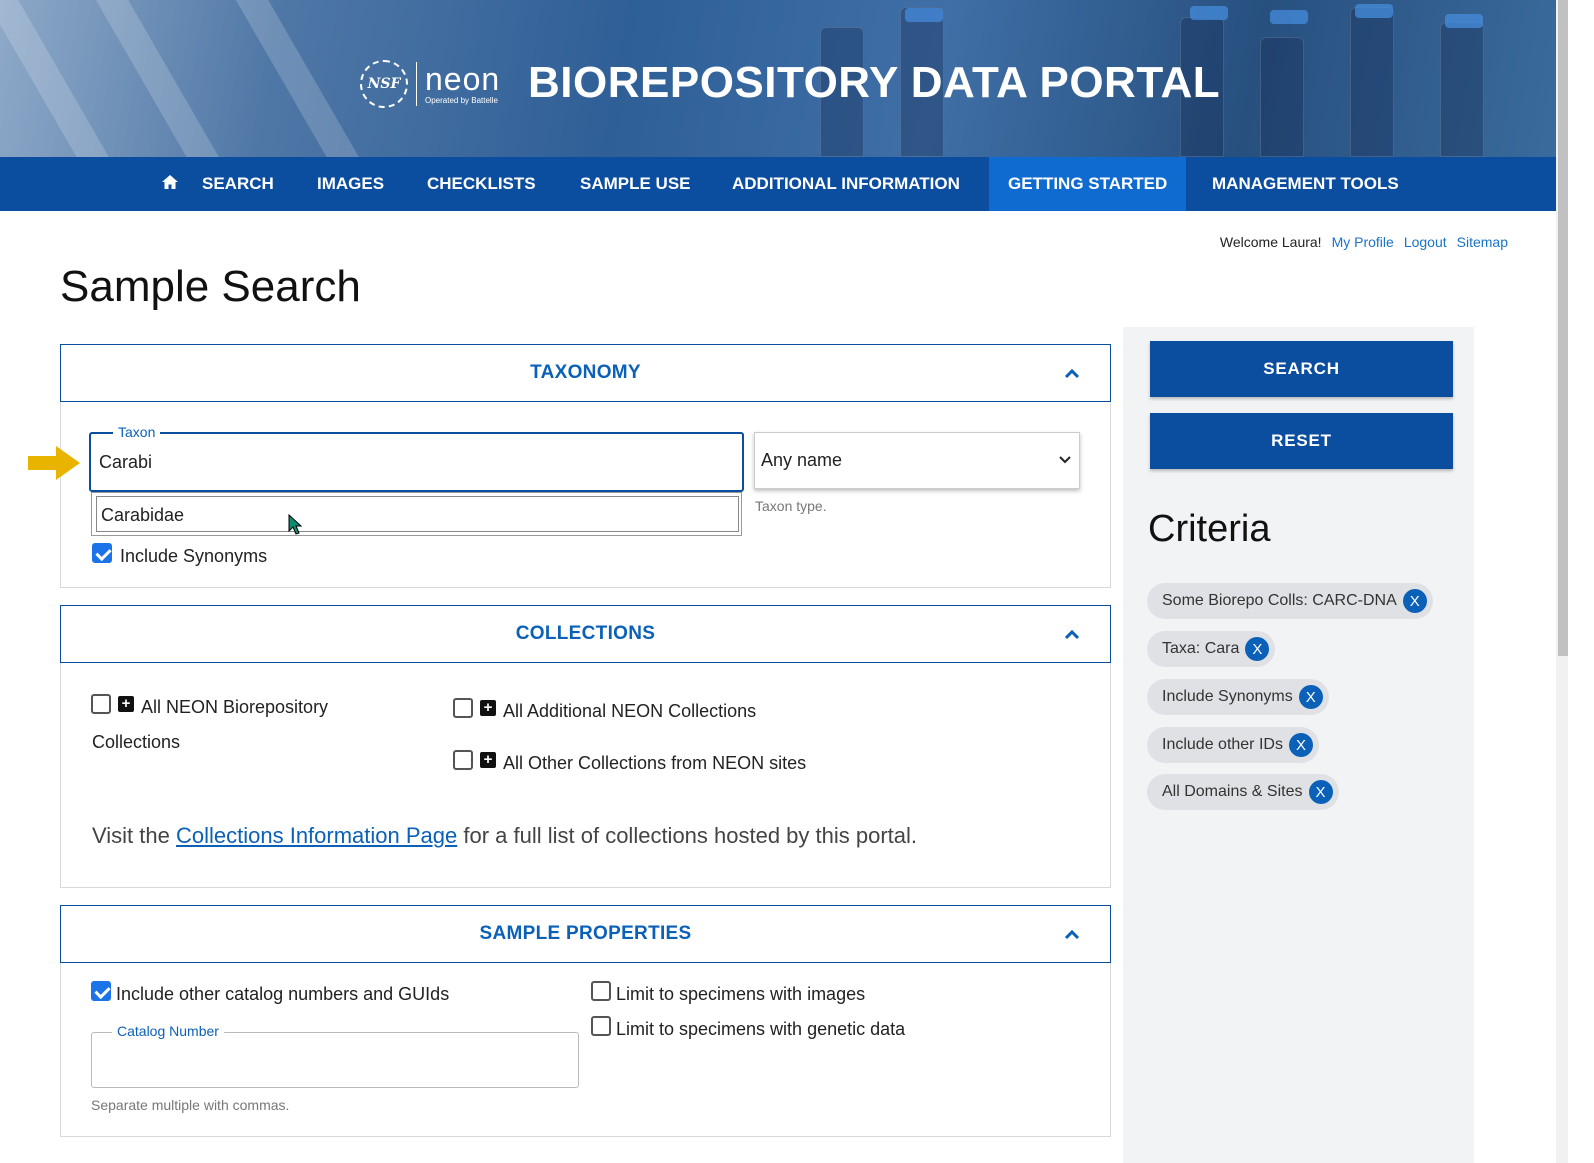 The width and height of the screenshot is (1594, 1163). What do you see at coordinates (194, 556) in the screenshot?
I see `include-synonyms-label: Include Synonyms` at bounding box center [194, 556].